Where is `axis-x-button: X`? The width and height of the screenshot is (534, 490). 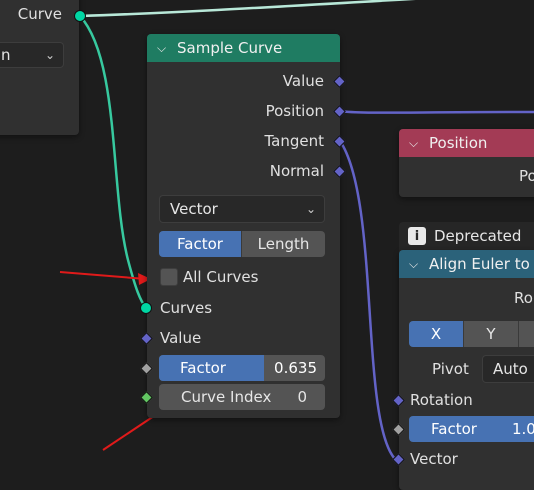
axis-x-button: X is located at coordinates (436, 334).